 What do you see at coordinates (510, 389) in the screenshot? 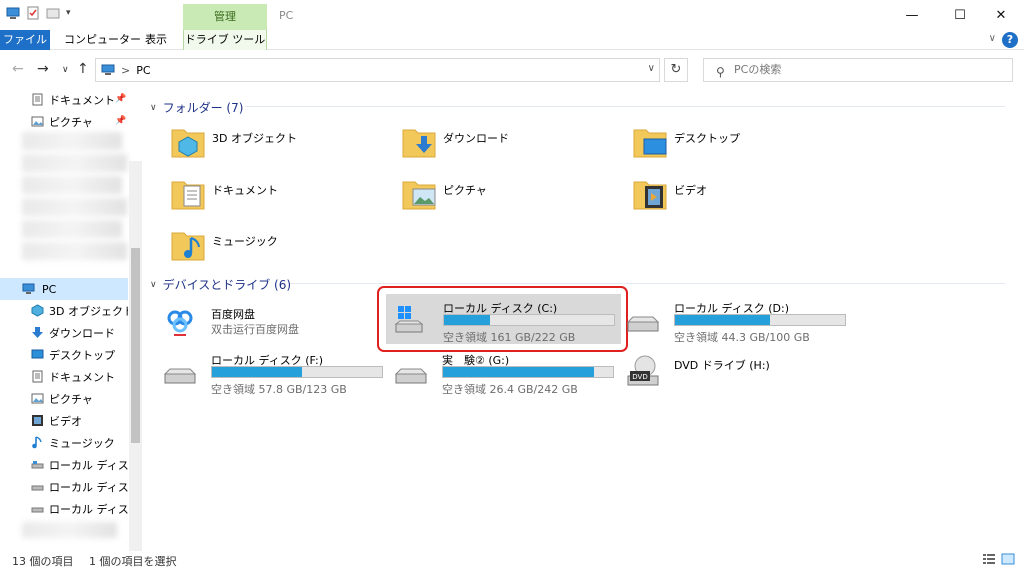
I see `drive-free-space: 空き領域 26.4 GB/242 GB` at bounding box center [510, 389].